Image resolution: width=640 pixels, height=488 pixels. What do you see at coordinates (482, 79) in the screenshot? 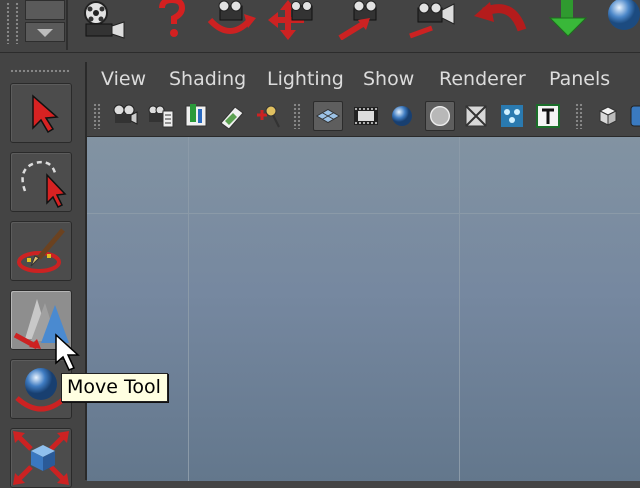
I see `menu-renderer: Renderer` at bounding box center [482, 79].